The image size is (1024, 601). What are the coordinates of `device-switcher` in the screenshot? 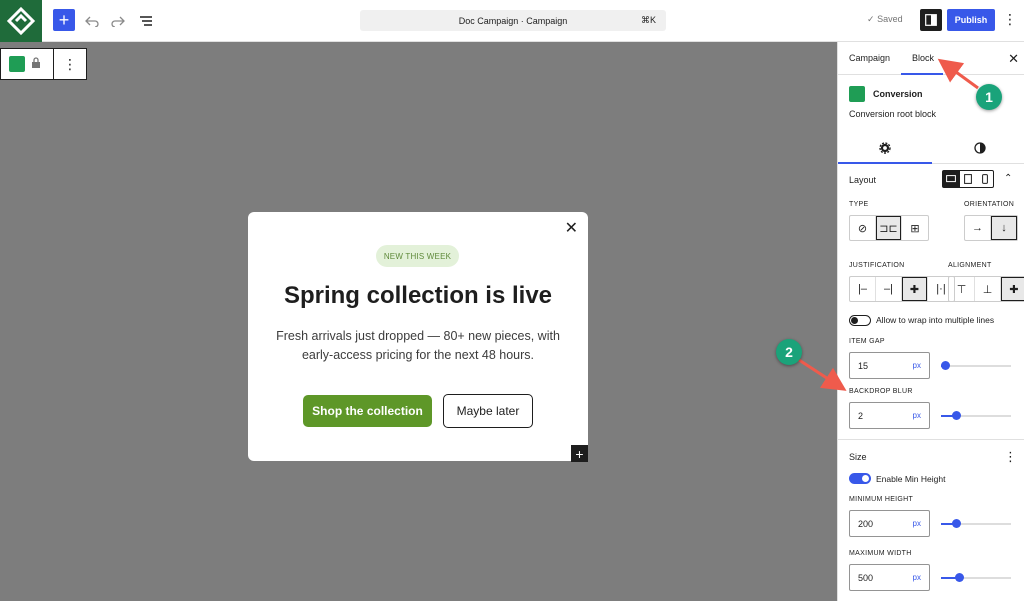 It's located at (968, 179).